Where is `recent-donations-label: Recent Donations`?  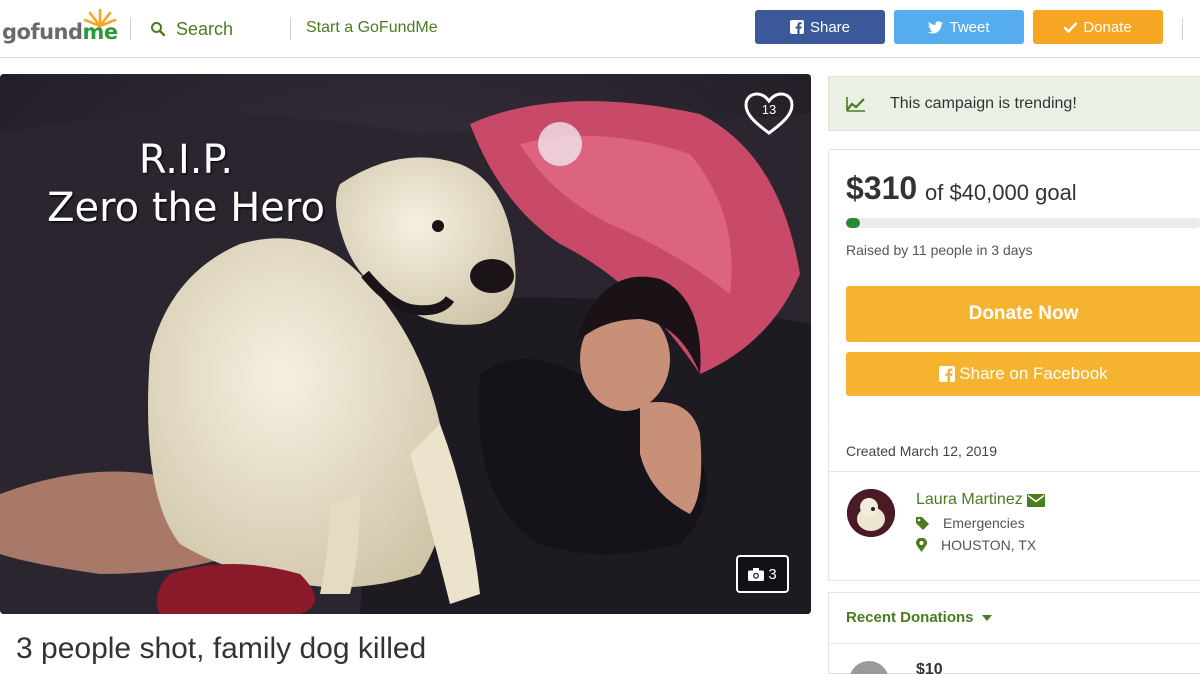
recent-donations-label: Recent Donations is located at coordinates (910, 617).